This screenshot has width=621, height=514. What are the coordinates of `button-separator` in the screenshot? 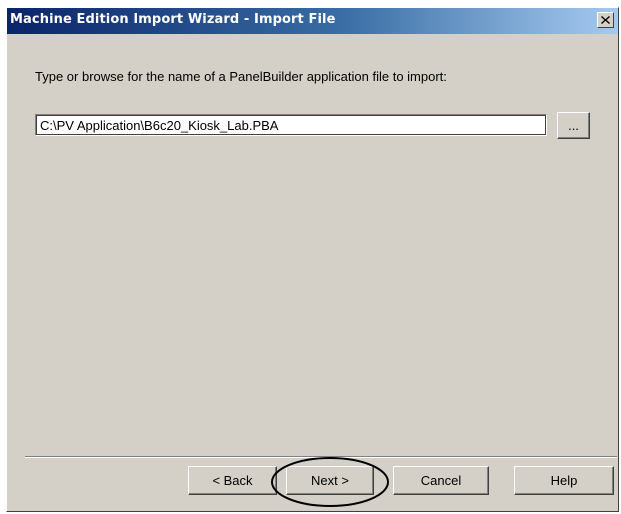 It's located at (321, 457).